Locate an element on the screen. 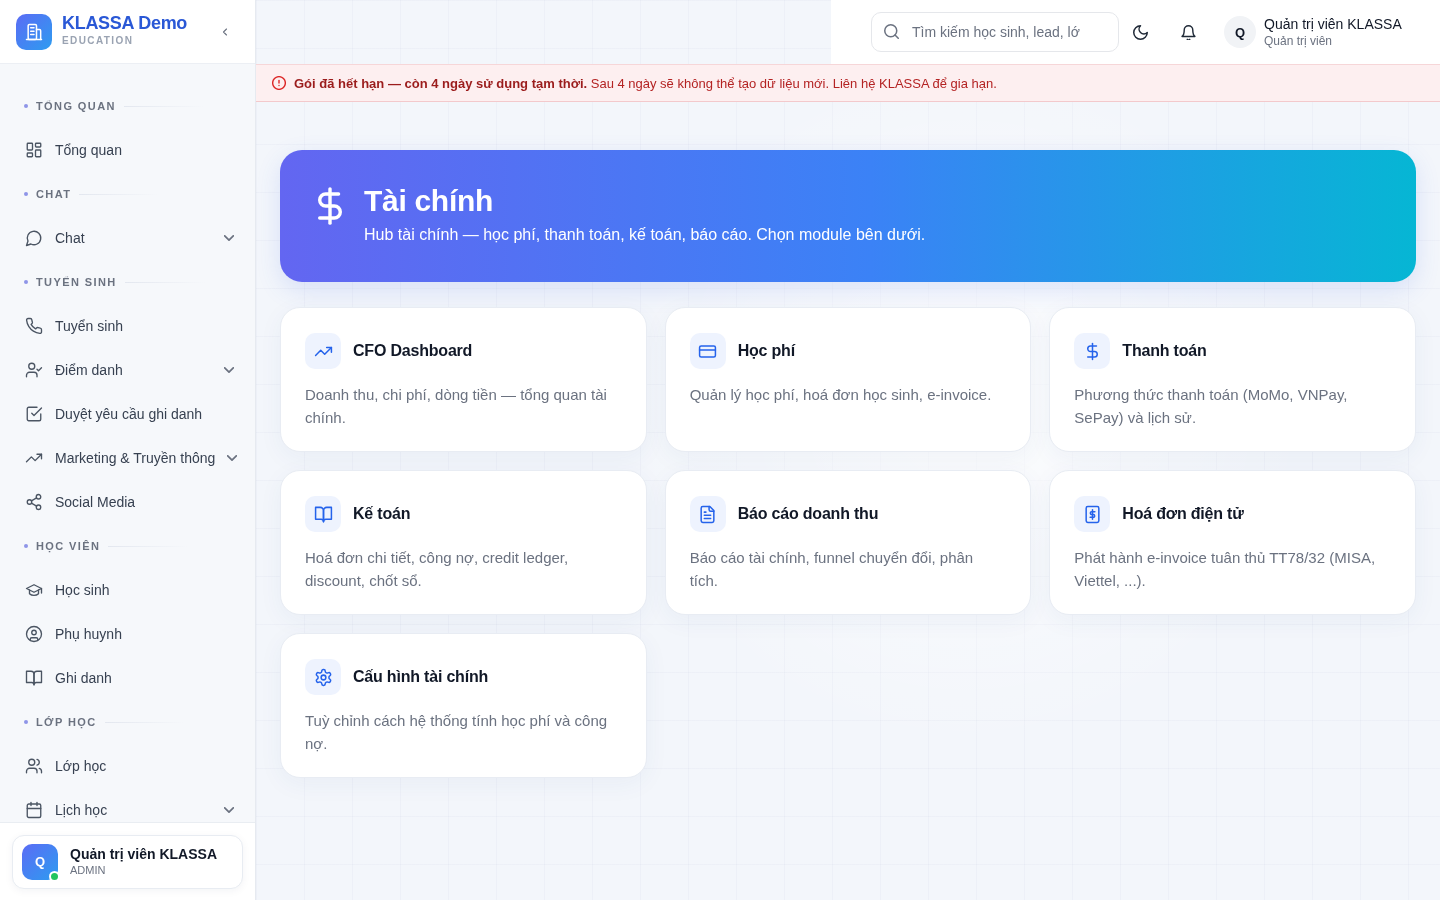 The height and width of the screenshot is (900, 1440). brand-subtitle: EDUCATION is located at coordinates (98, 40).